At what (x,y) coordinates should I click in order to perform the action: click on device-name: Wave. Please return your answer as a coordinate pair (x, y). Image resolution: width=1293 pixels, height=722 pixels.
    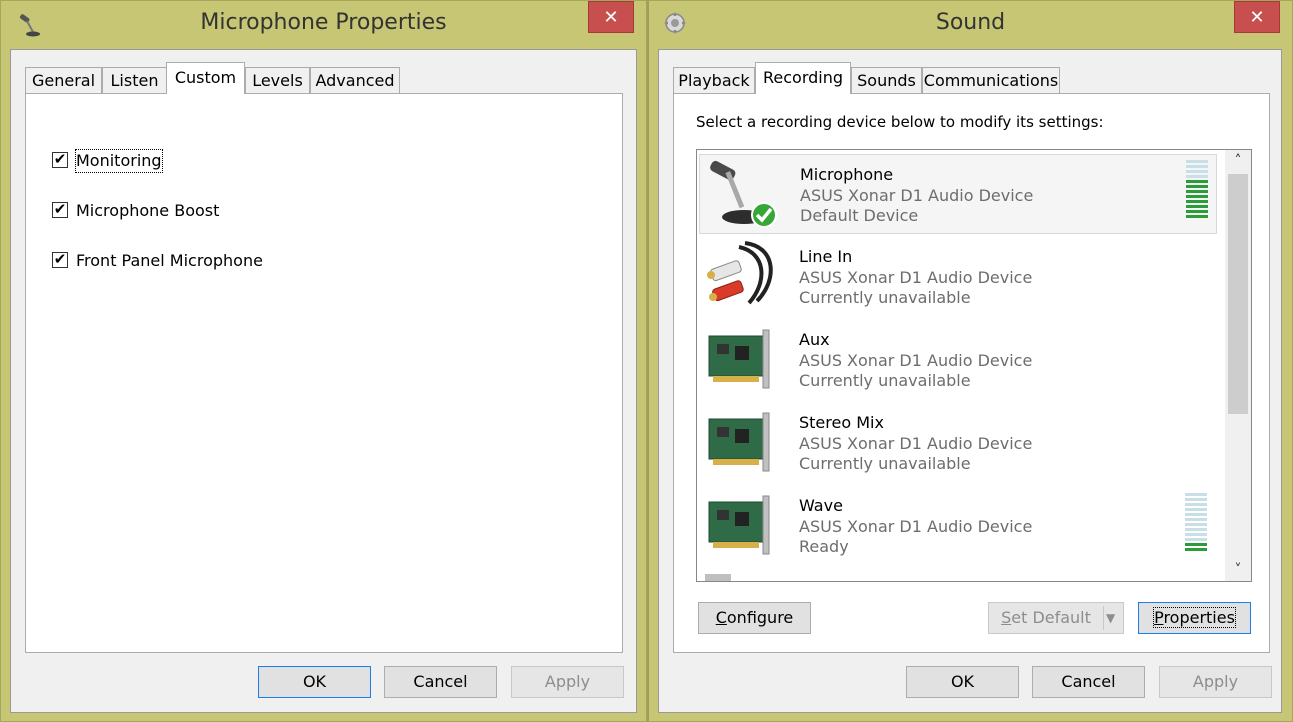
    Looking at the image, I should click on (821, 505).